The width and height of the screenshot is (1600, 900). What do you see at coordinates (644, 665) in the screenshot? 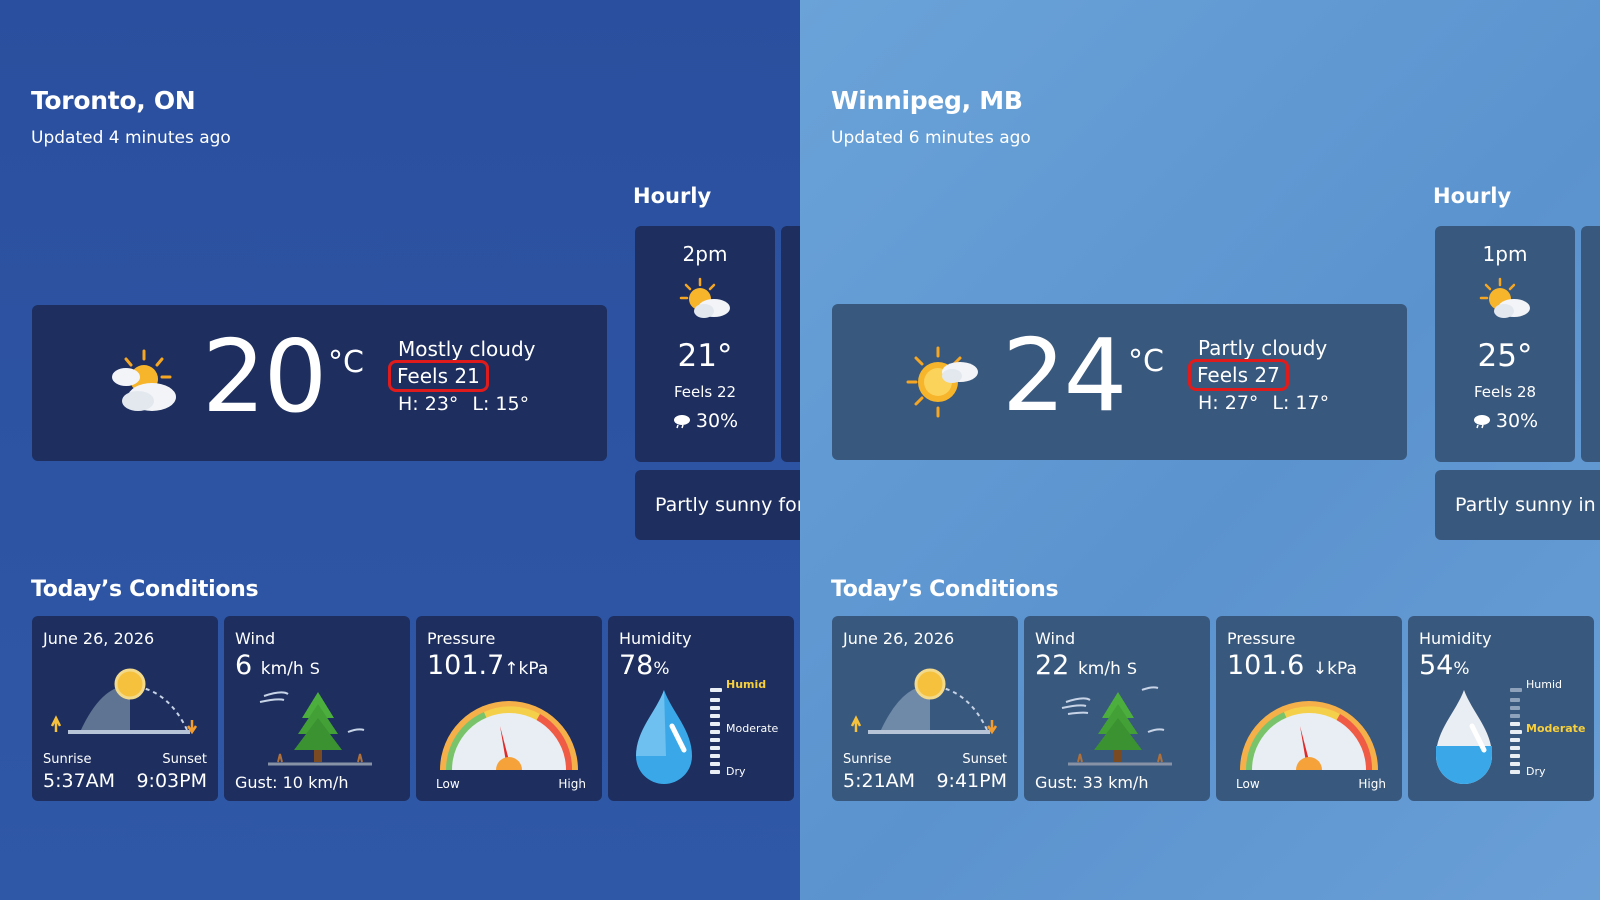
I see `humidity-value: 78%` at bounding box center [644, 665].